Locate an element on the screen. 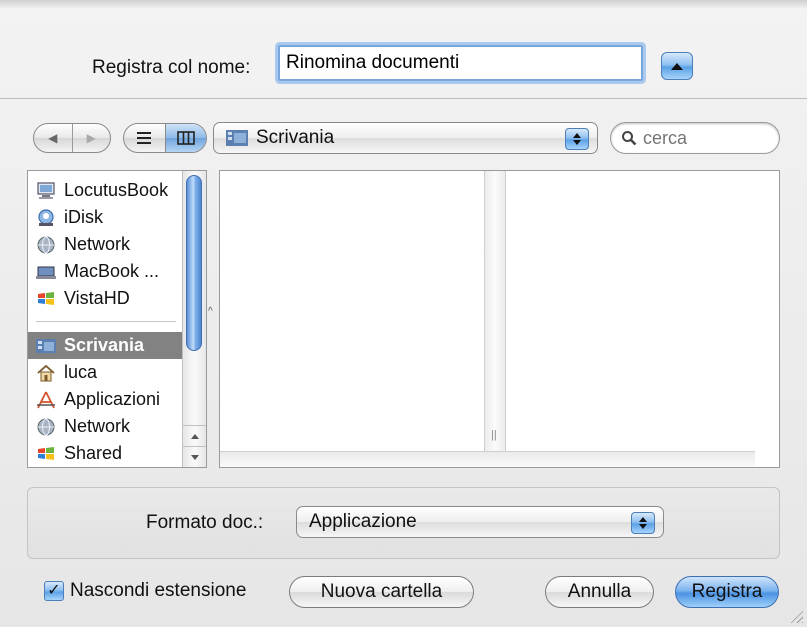 The image size is (807, 627). chevron-up-icon is located at coordinates (677, 66).